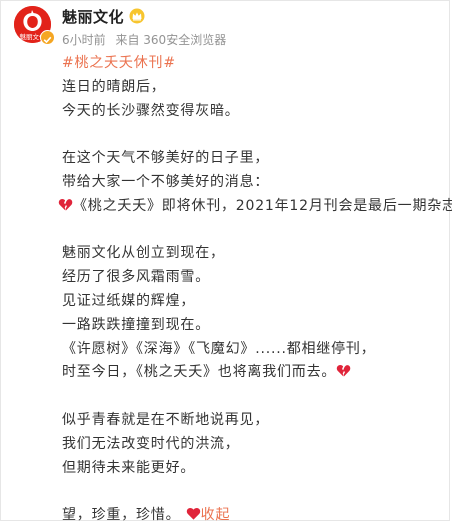 The height and width of the screenshot is (523, 452). I want to click on post-source: 来自 360安全浏览器, so click(171, 40).